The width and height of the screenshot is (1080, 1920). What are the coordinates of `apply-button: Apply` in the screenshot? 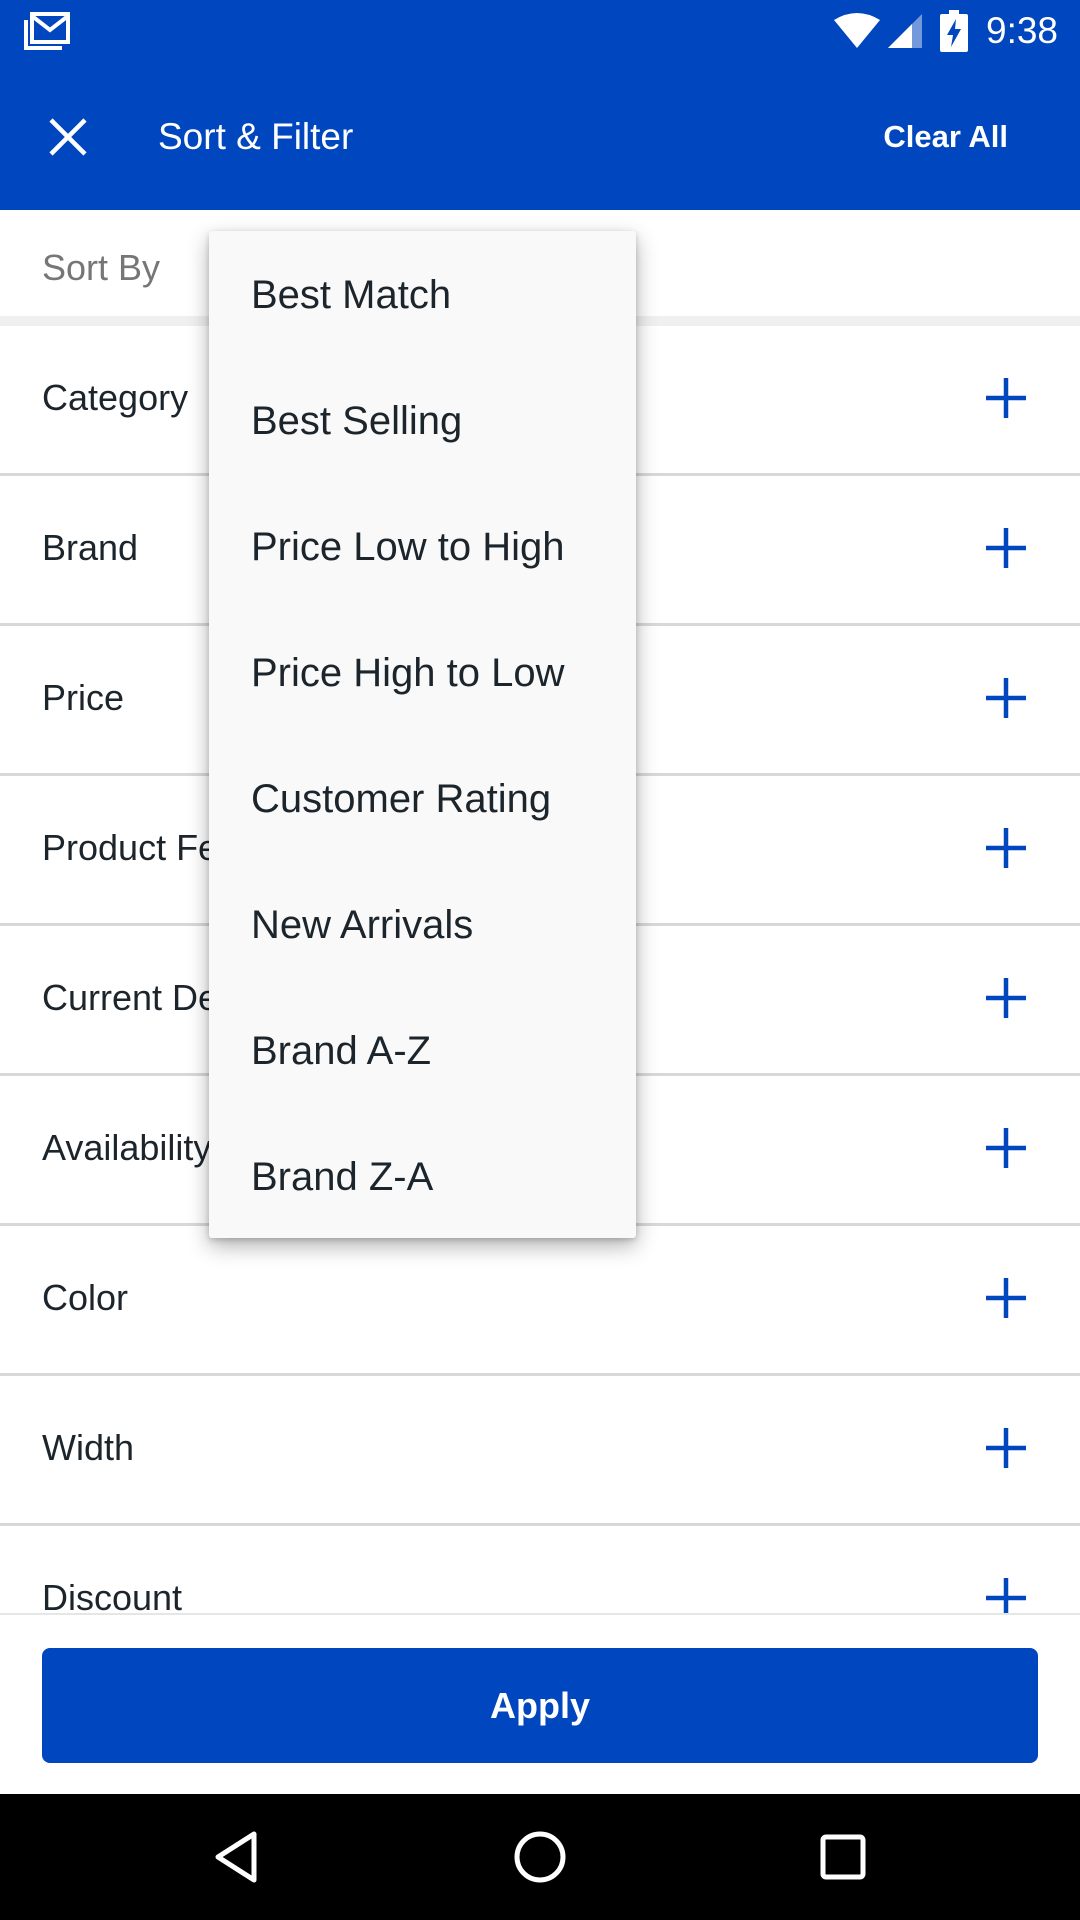 It's located at (540, 1705).